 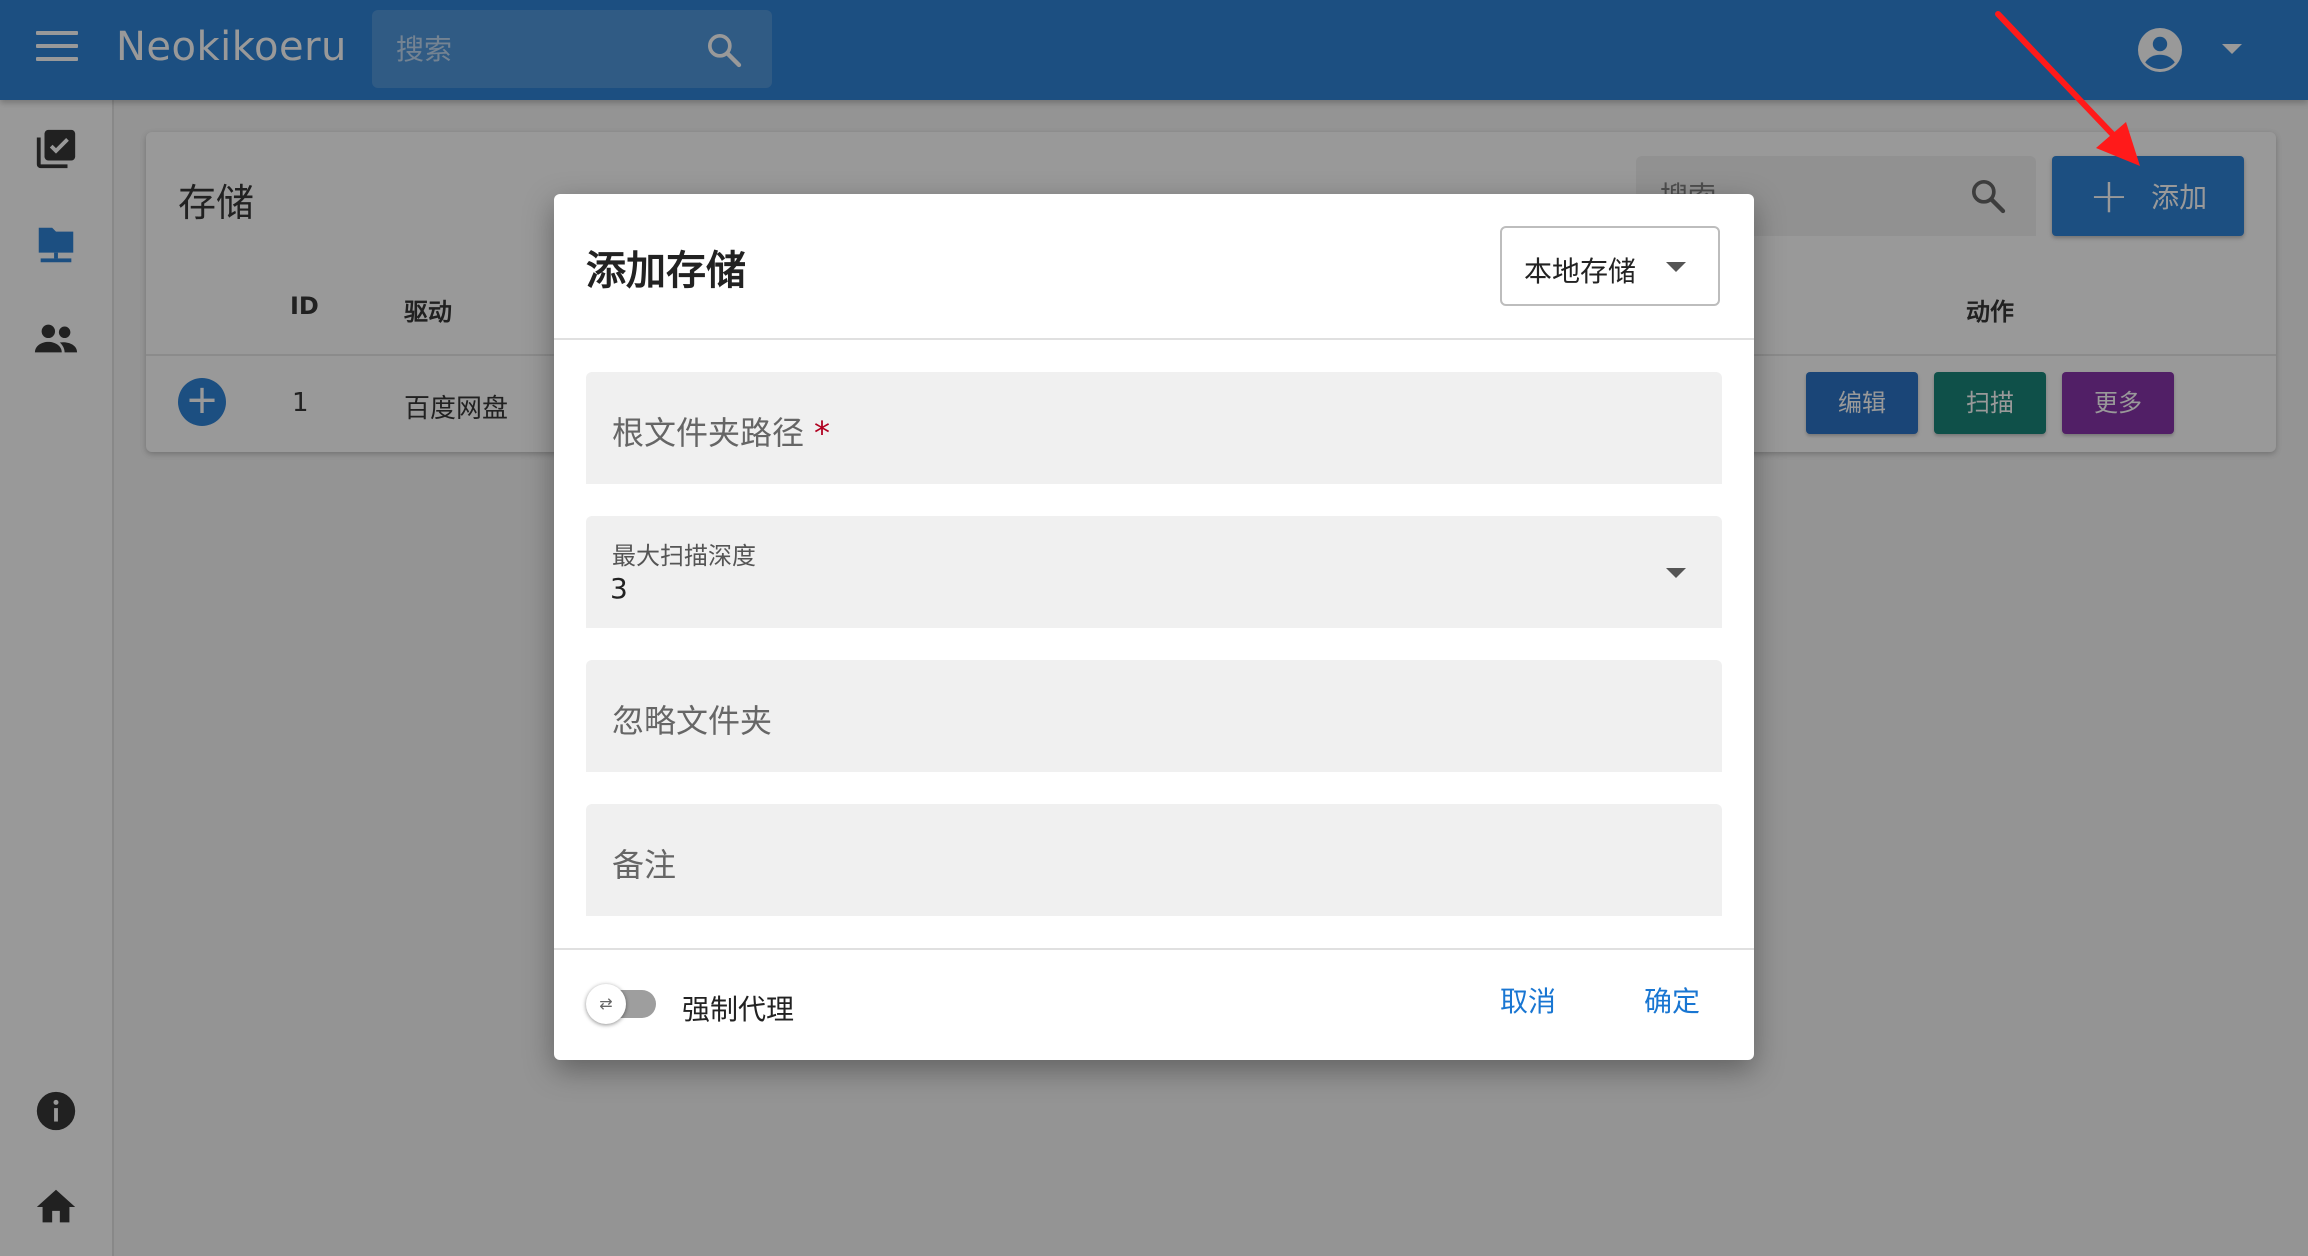 What do you see at coordinates (1154, 572) in the screenshot?
I see `max-scan-depth-select: 最大扫描深度 3` at bounding box center [1154, 572].